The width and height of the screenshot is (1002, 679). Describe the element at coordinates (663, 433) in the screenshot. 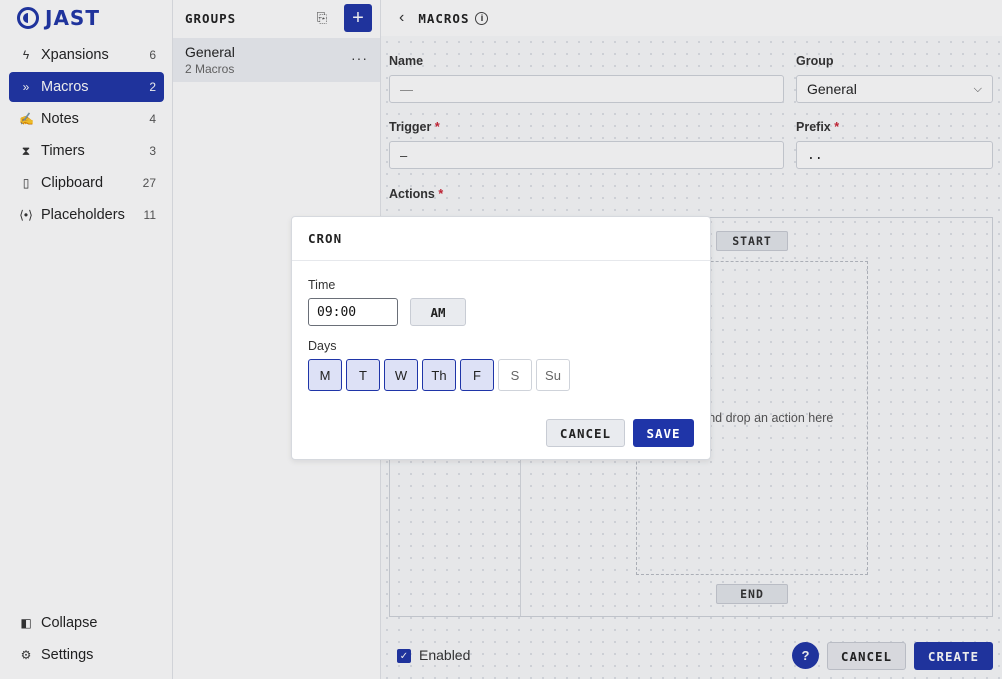

I see `dialog-save-button: SAVE` at that location.